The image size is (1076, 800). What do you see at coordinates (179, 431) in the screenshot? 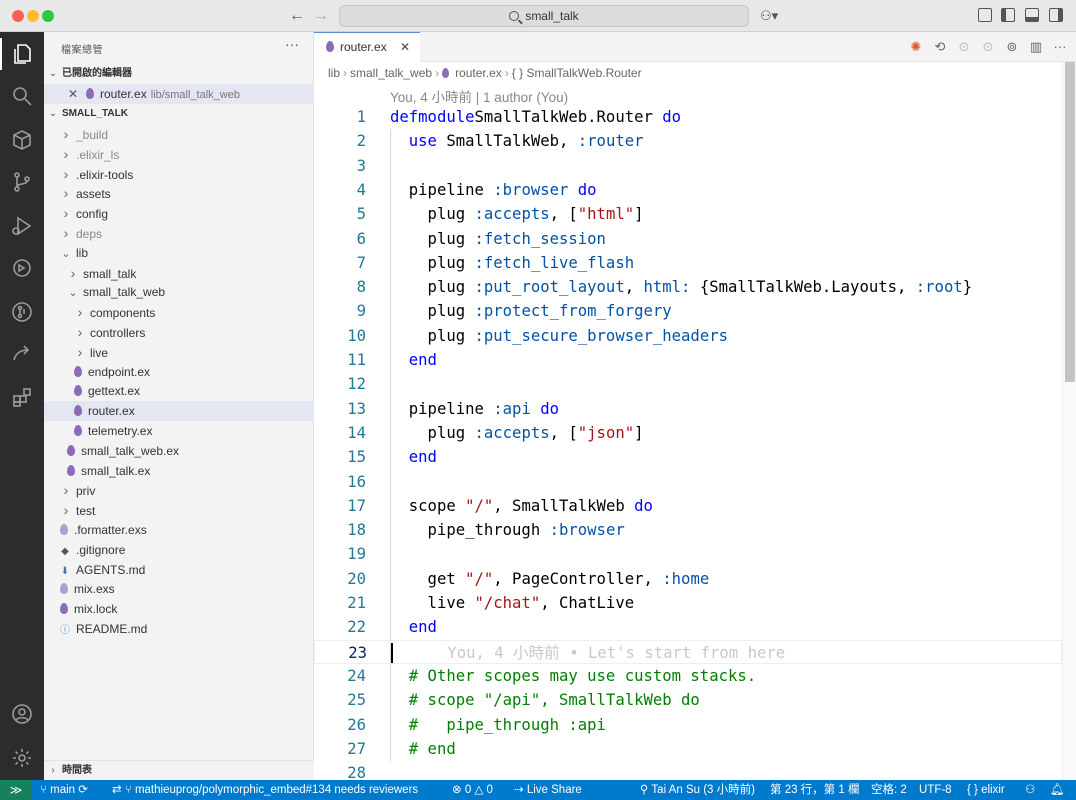
I see `tree-item: telemetry.ex` at bounding box center [179, 431].